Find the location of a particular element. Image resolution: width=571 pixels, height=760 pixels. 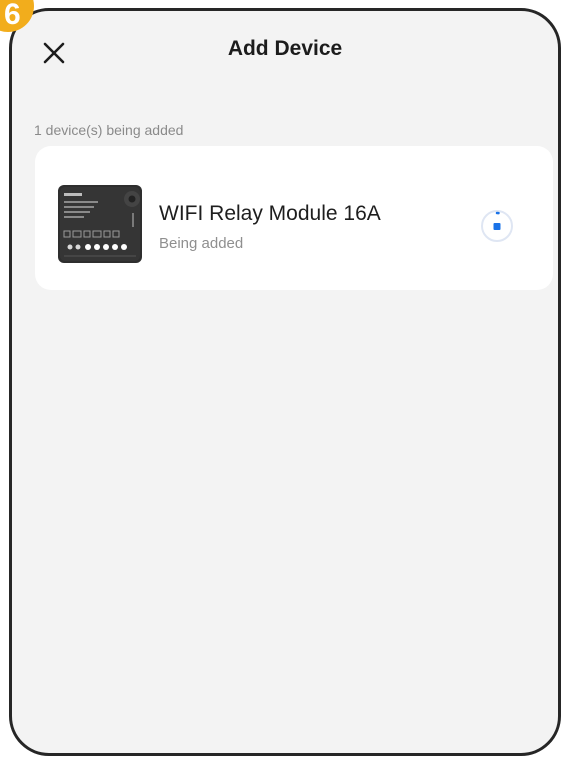

device-image is located at coordinates (100, 224).